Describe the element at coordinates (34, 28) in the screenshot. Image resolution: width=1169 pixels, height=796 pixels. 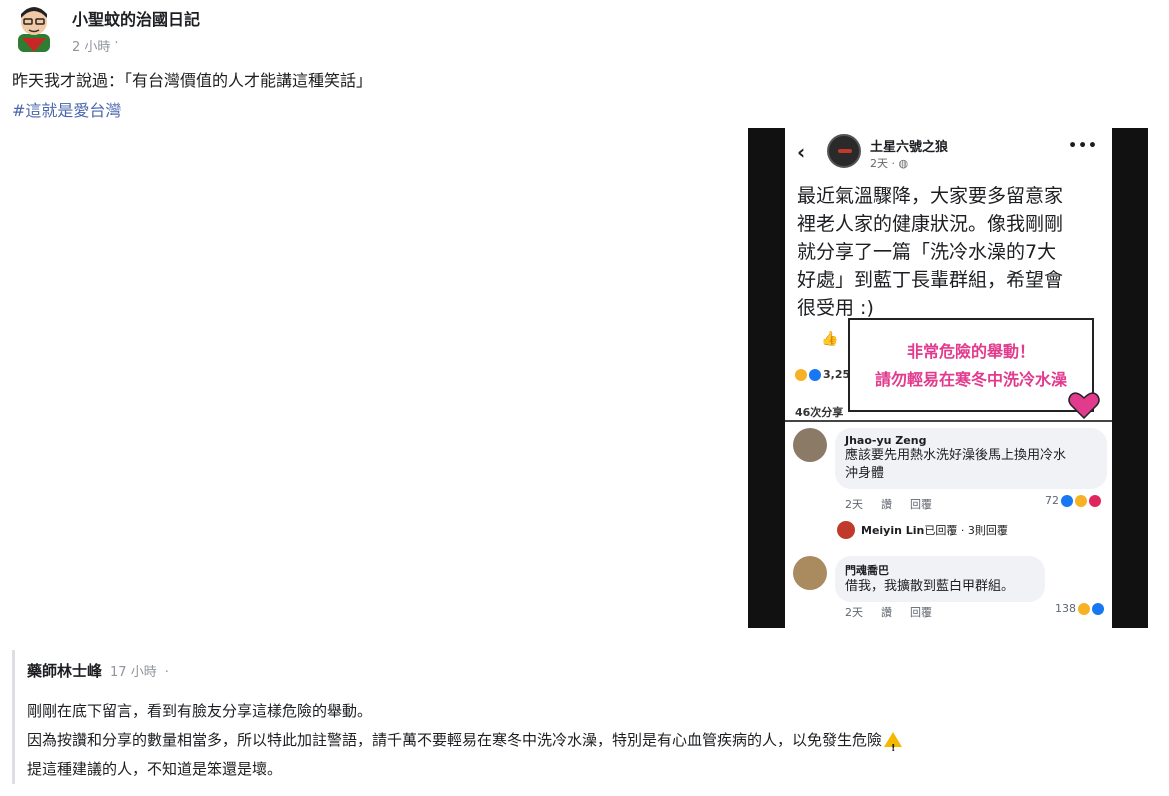
I see `author-avatar` at that location.